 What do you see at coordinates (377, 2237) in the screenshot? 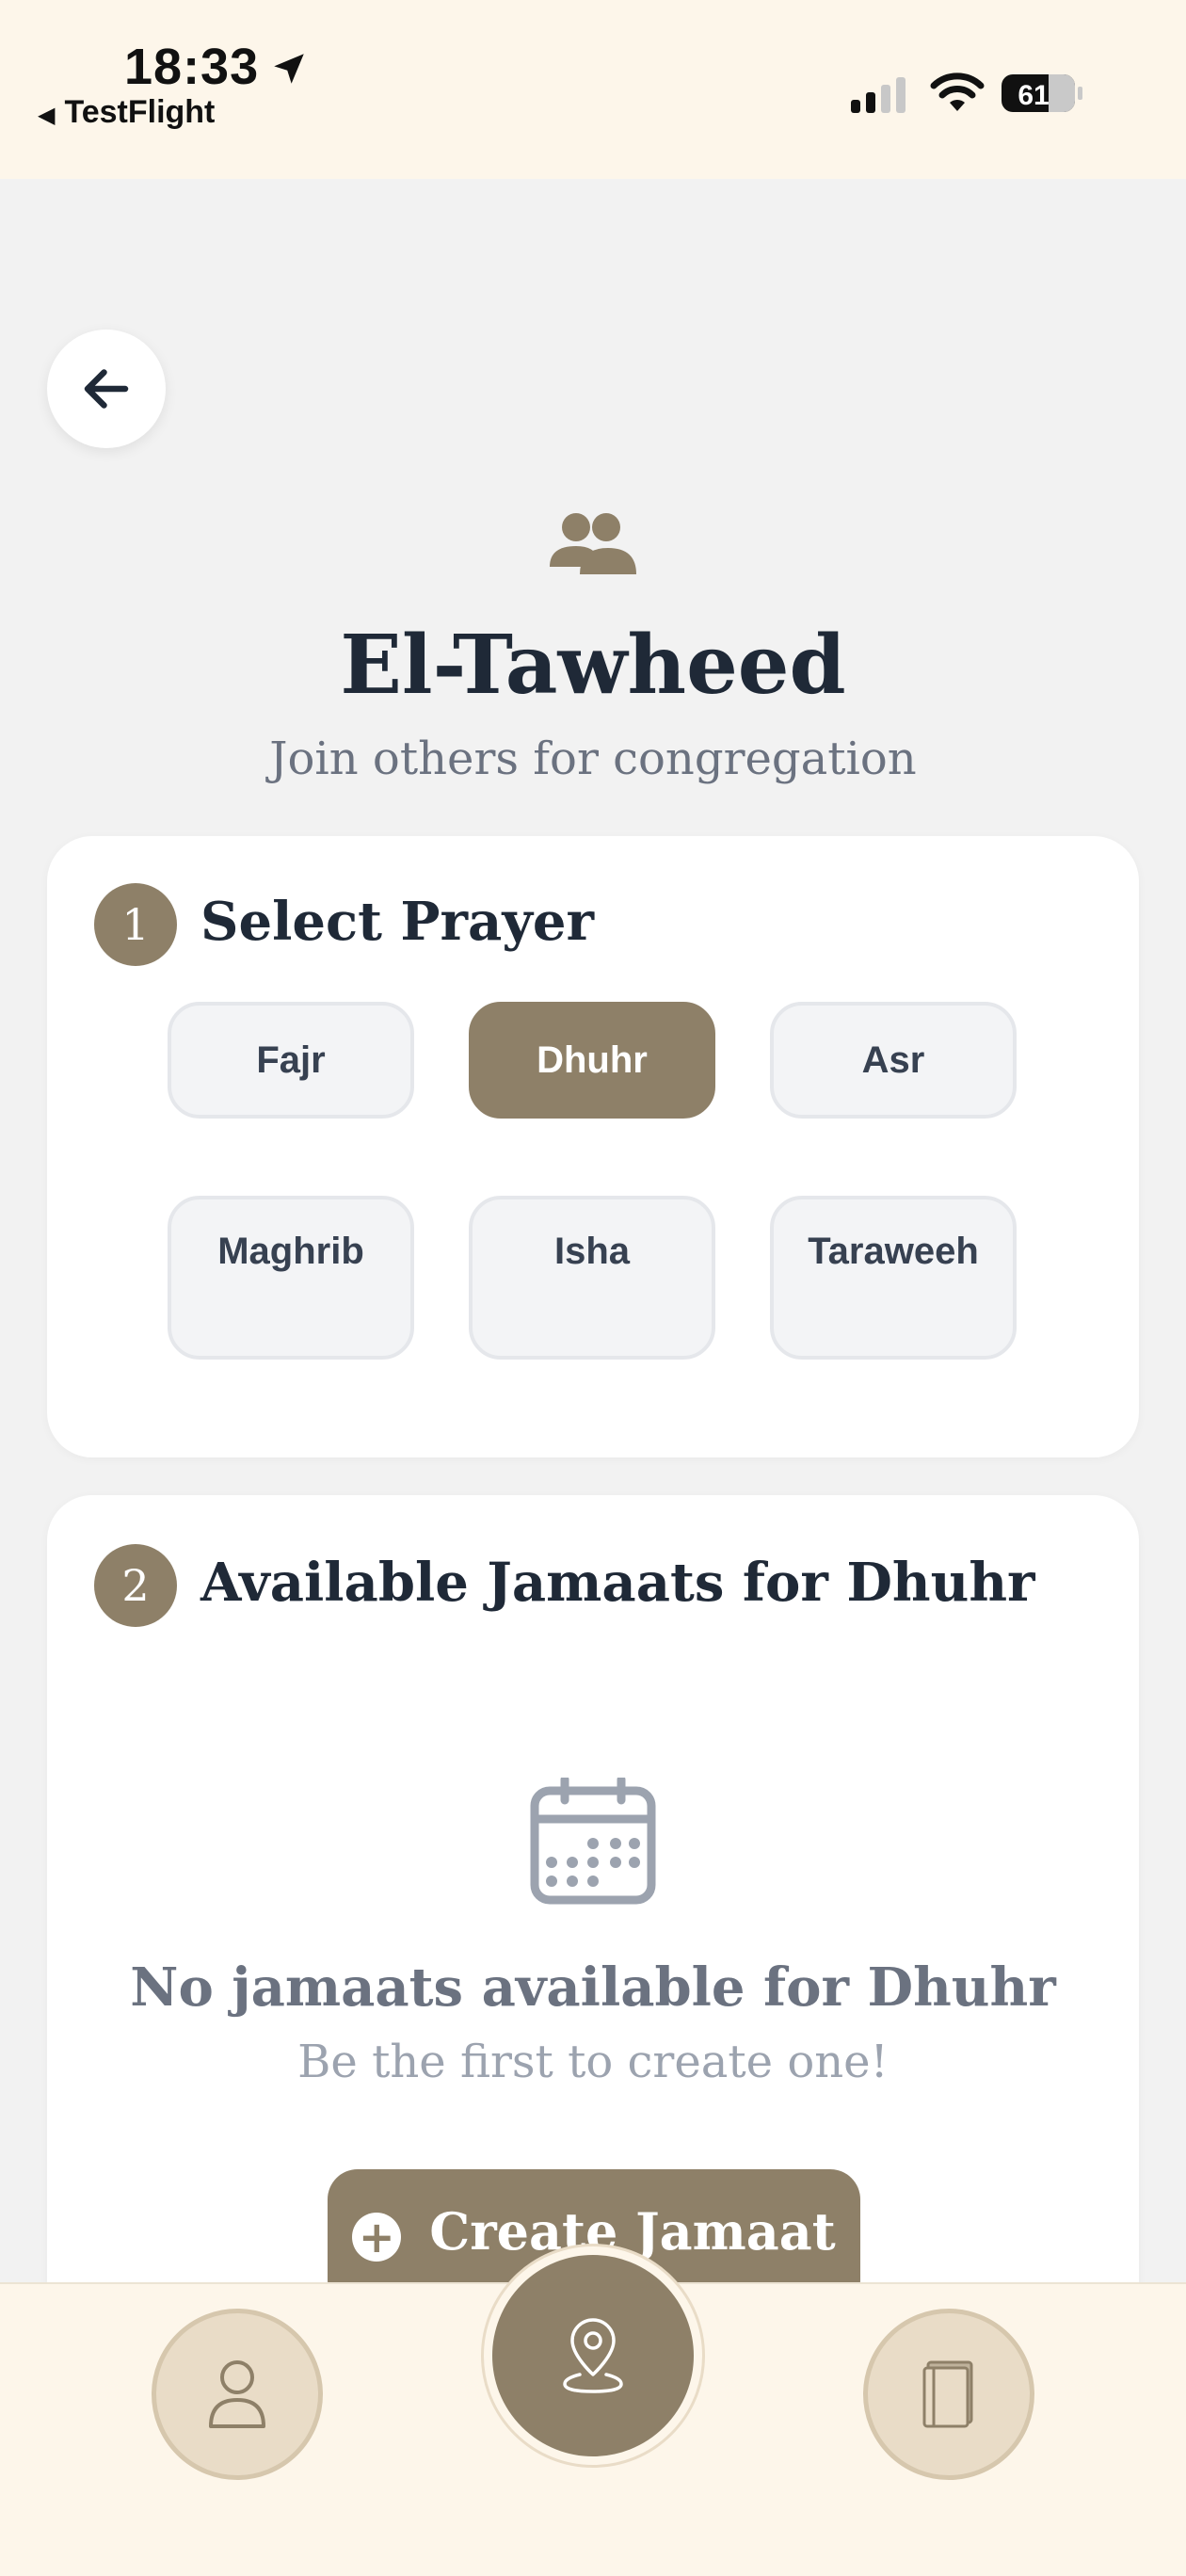
I see `plus-circle-icon: +` at bounding box center [377, 2237].